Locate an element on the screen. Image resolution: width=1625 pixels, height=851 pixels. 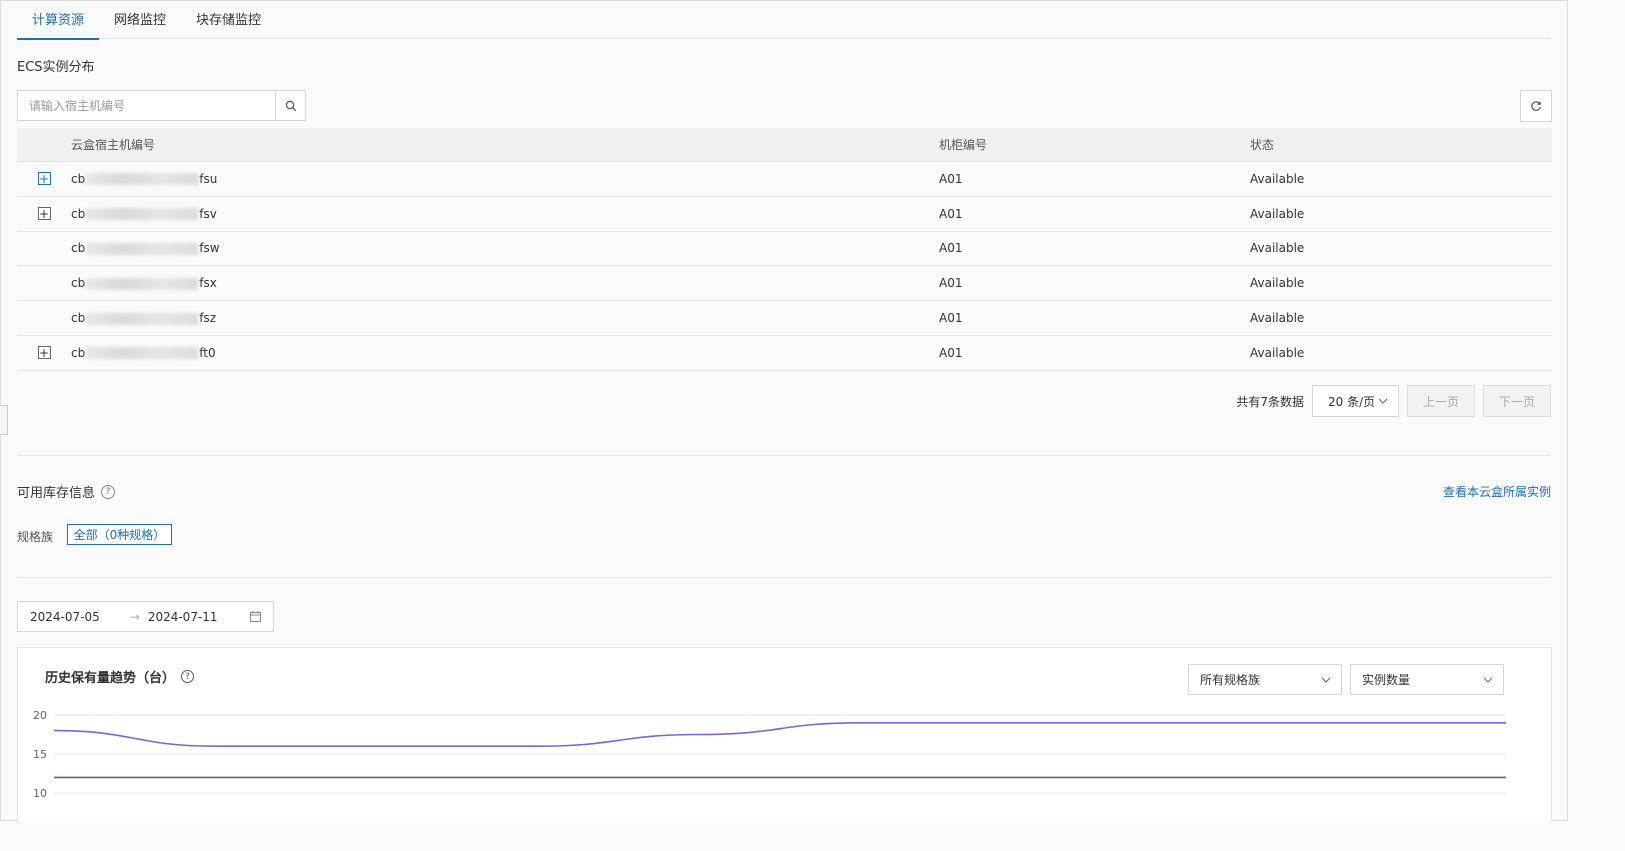
header-host-id: 云盒宿主机编号 is located at coordinates (113, 145).